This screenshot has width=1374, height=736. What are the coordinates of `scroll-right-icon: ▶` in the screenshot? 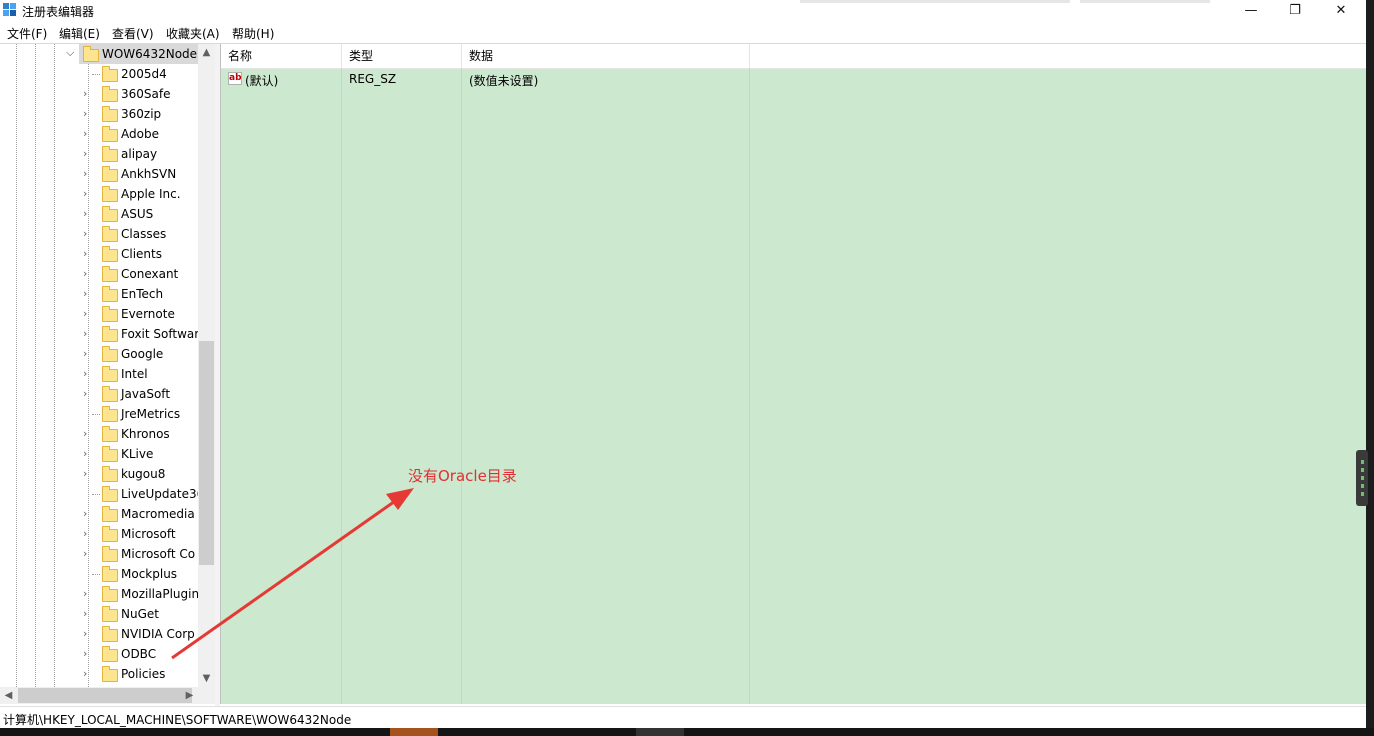 It's located at (189, 695).